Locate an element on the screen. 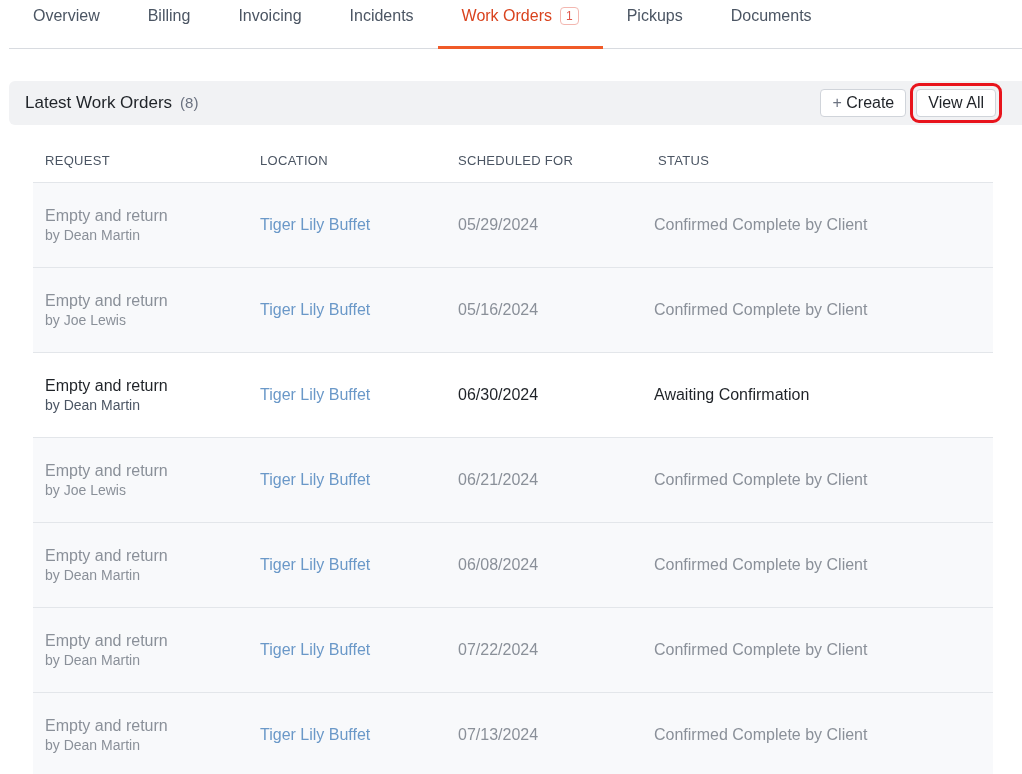  item-count: (8) is located at coordinates (189, 102).